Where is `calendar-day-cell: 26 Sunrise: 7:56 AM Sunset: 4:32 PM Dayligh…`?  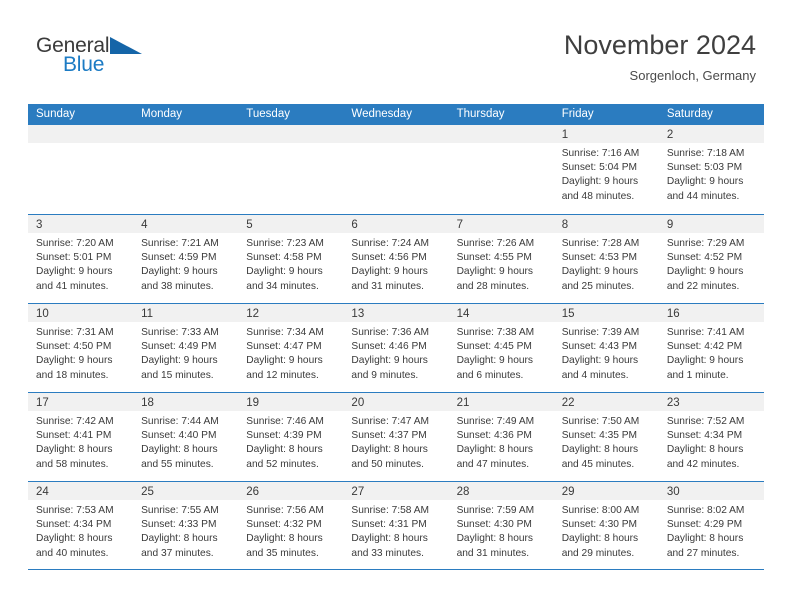 calendar-day-cell: 26 Sunrise: 7:56 AM Sunset: 4:32 PM Dayligh… is located at coordinates (291, 525).